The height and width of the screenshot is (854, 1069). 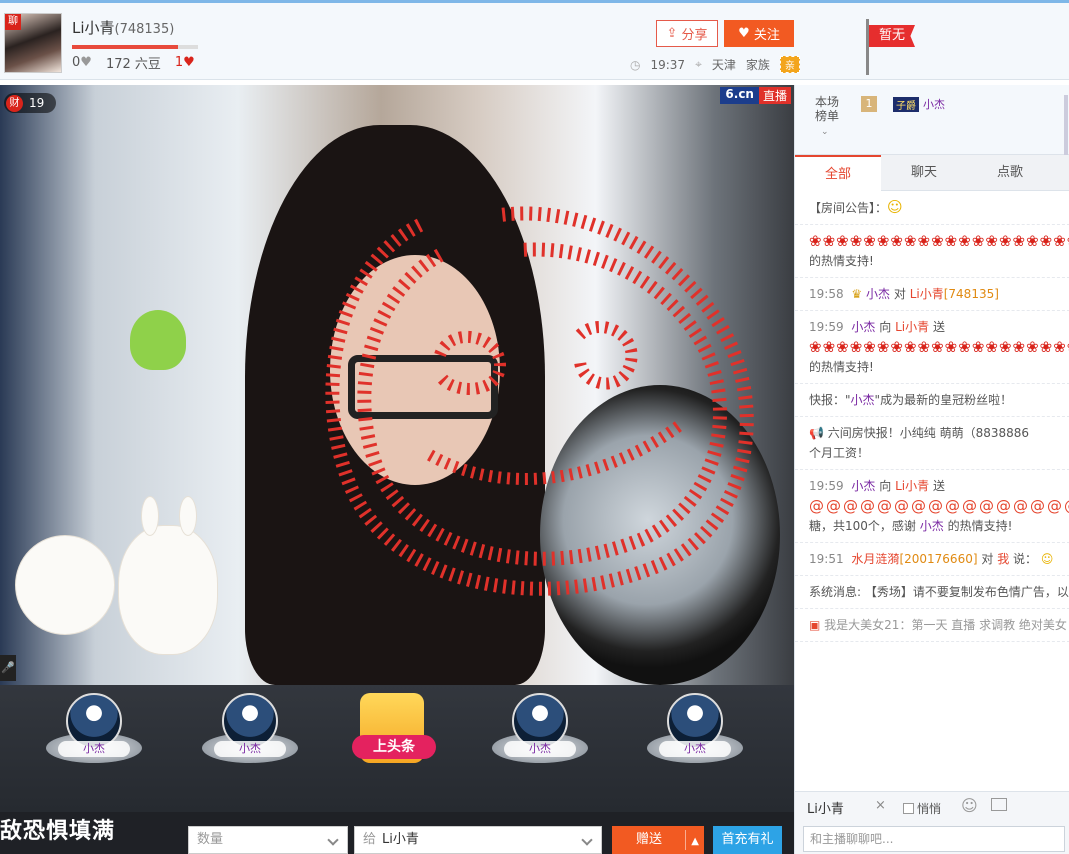 I want to click on rose-gift-icons: ❀❀❀❀❀❀❀❀❀❀❀❀❀❀❀❀❀❀❀❀❀❀, so click(x=939, y=347).